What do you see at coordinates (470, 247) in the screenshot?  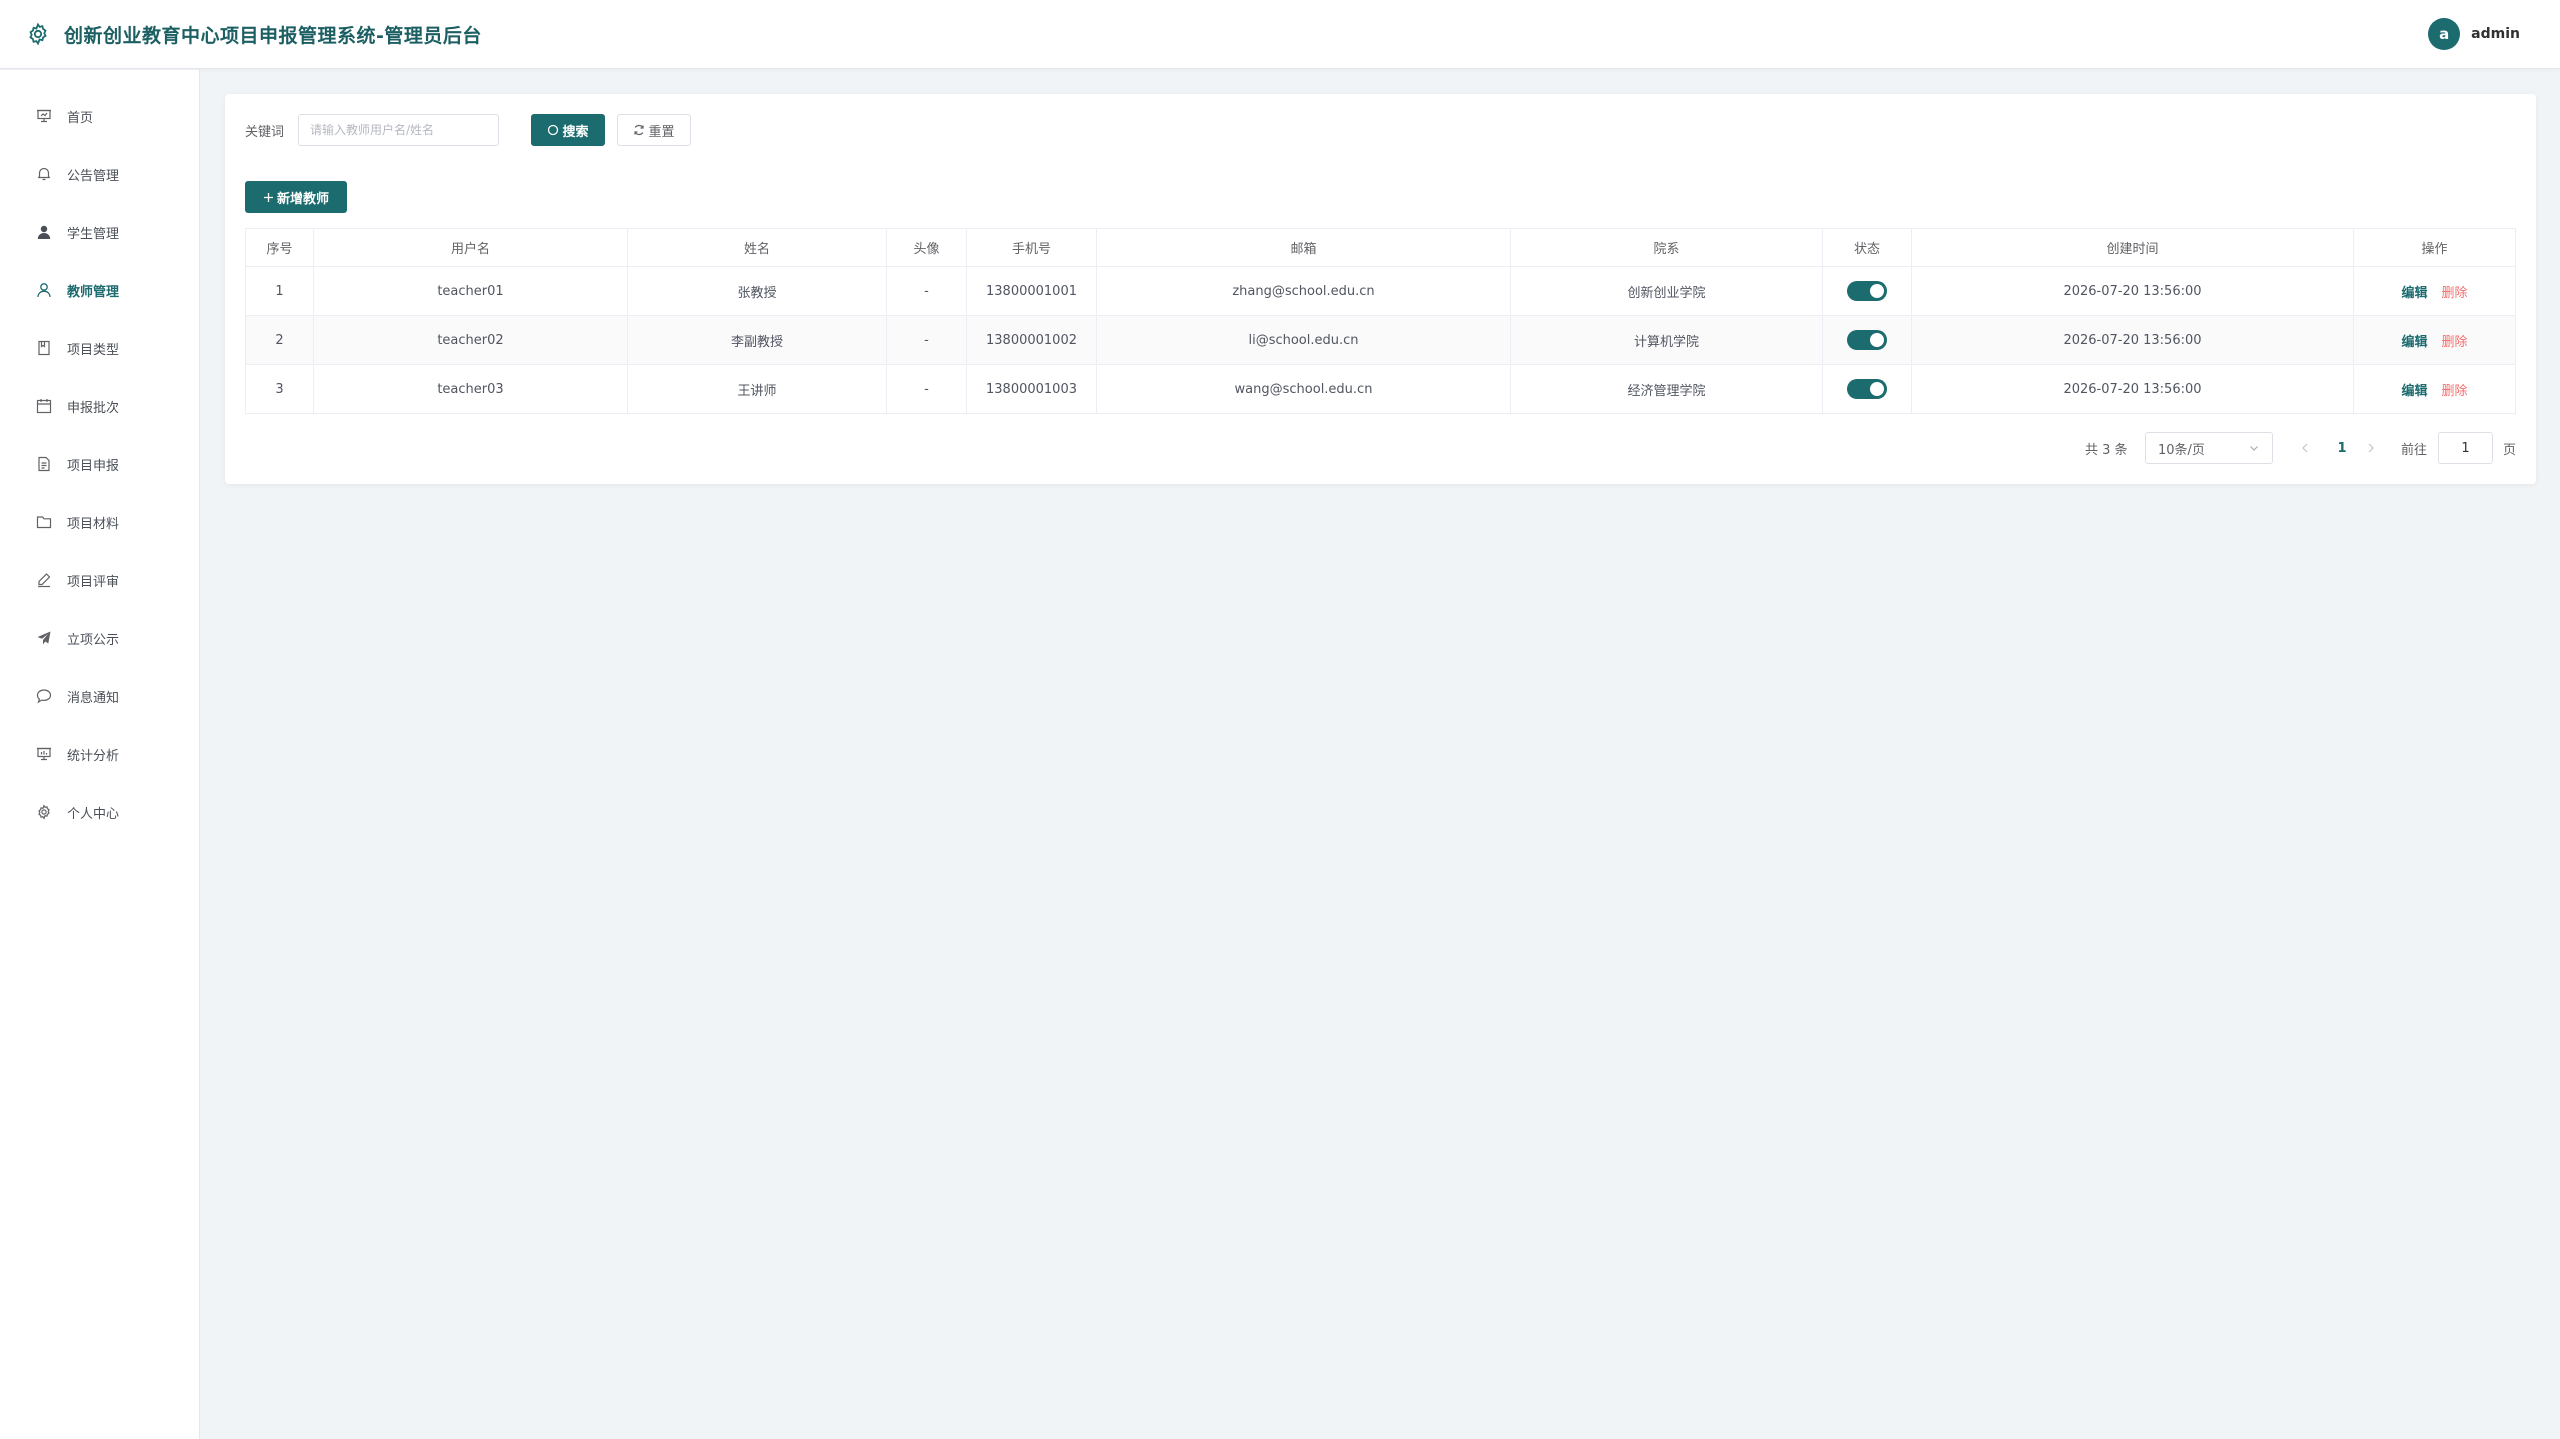 I see `column-header: 用户名` at bounding box center [470, 247].